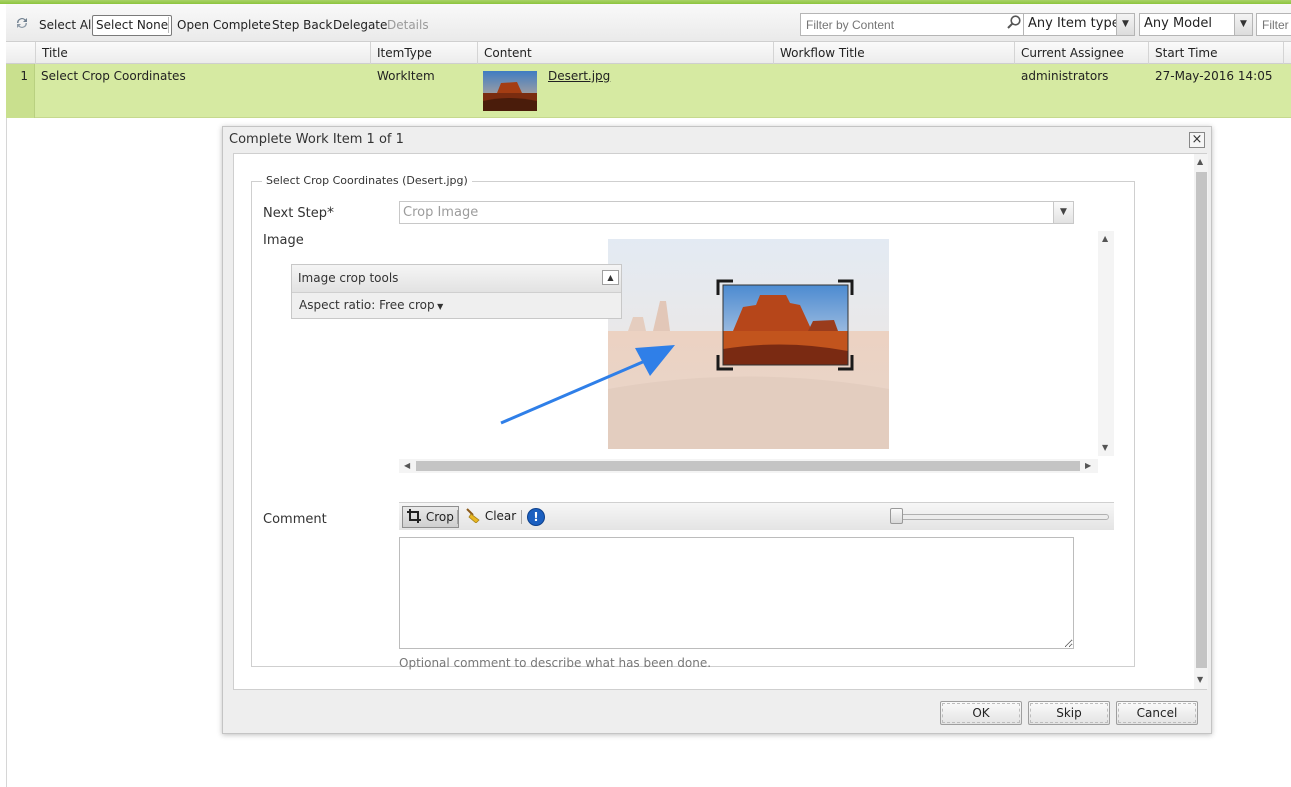 Image resolution: width=1291 pixels, height=787 pixels. Describe the element at coordinates (1157, 713) in the screenshot. I see `cancel-button: Cancel` at that location.